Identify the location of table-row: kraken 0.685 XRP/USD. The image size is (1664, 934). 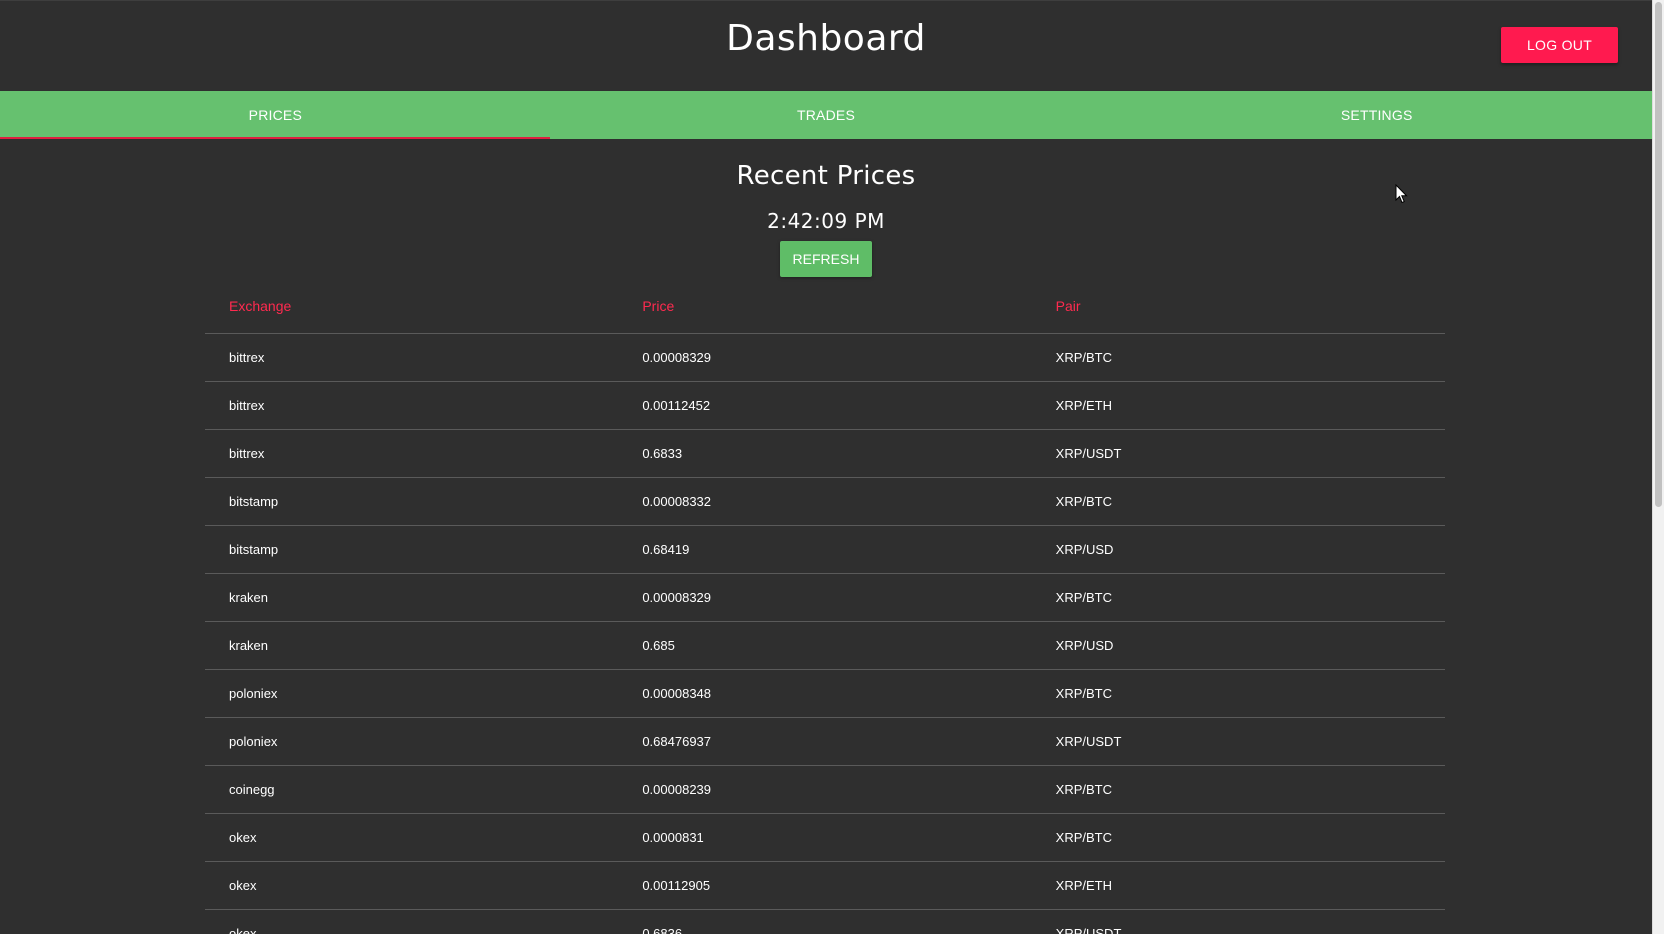
(825, 645).